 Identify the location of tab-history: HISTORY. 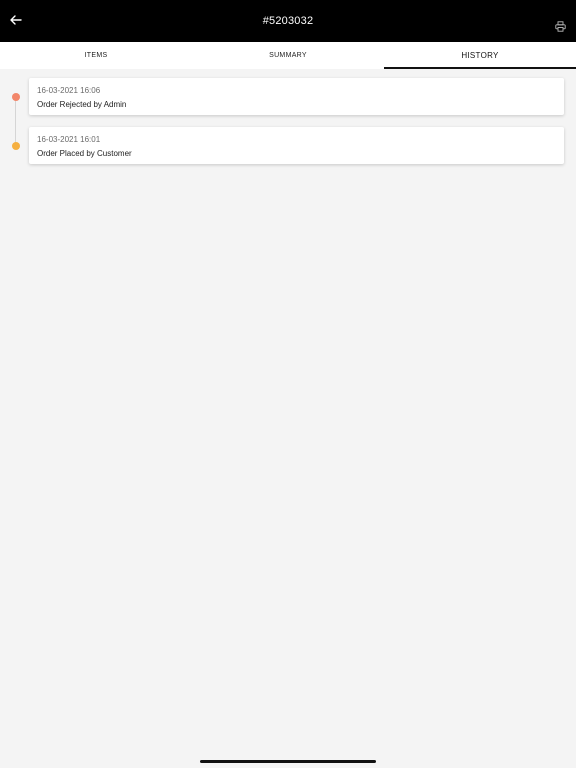
(480, 55).